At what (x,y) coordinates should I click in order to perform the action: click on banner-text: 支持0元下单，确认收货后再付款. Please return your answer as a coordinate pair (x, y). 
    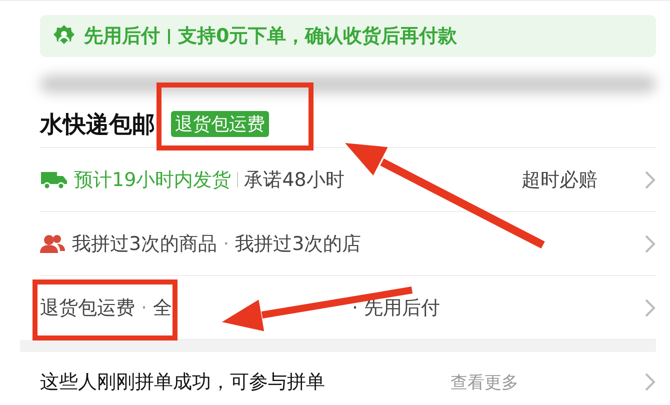
    Looking at the image, I should click on (318, 36).